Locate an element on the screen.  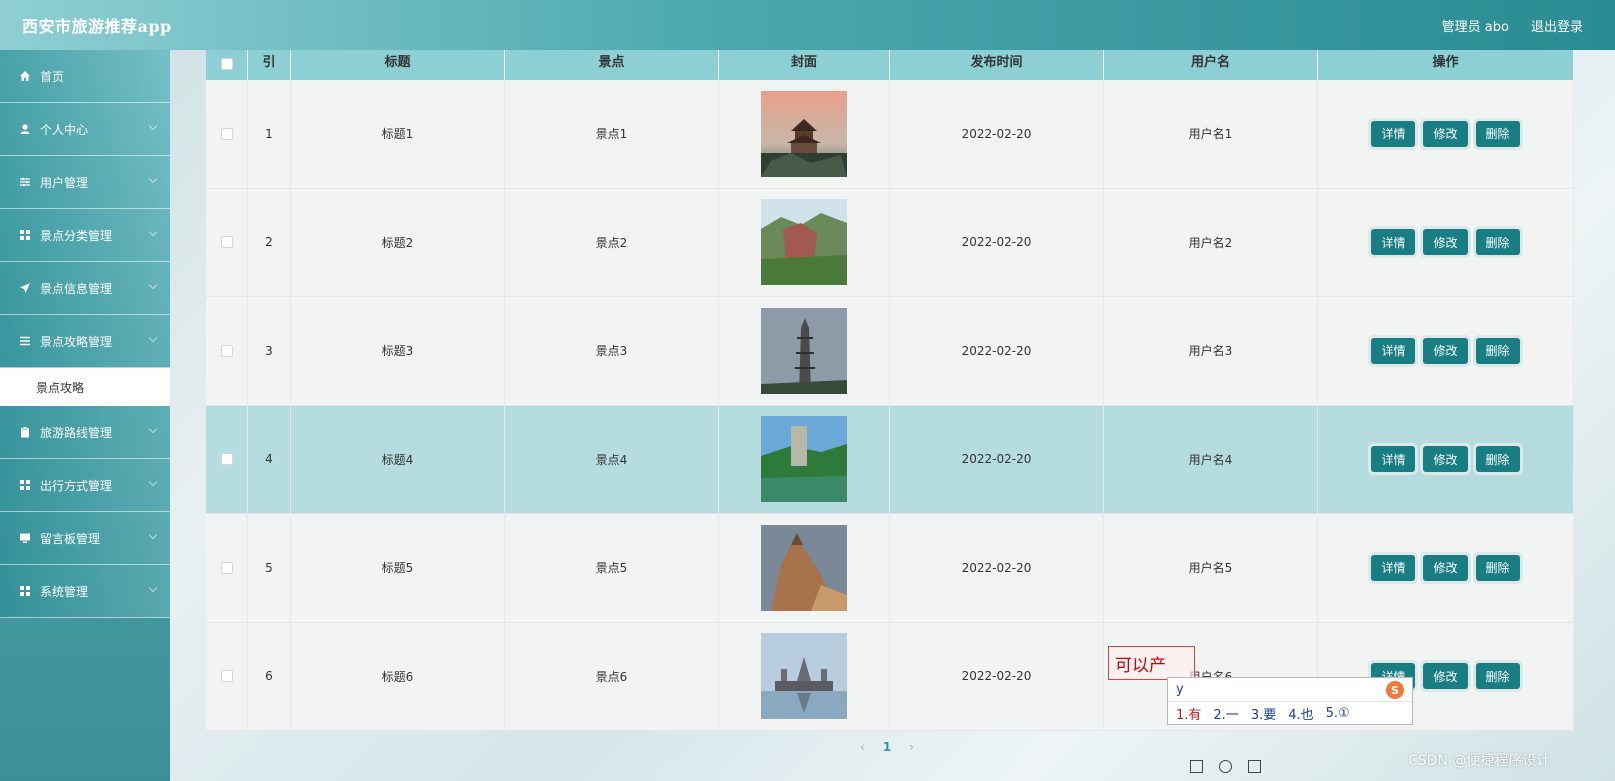
row-index: 5 is located at coordinates (269, 568).